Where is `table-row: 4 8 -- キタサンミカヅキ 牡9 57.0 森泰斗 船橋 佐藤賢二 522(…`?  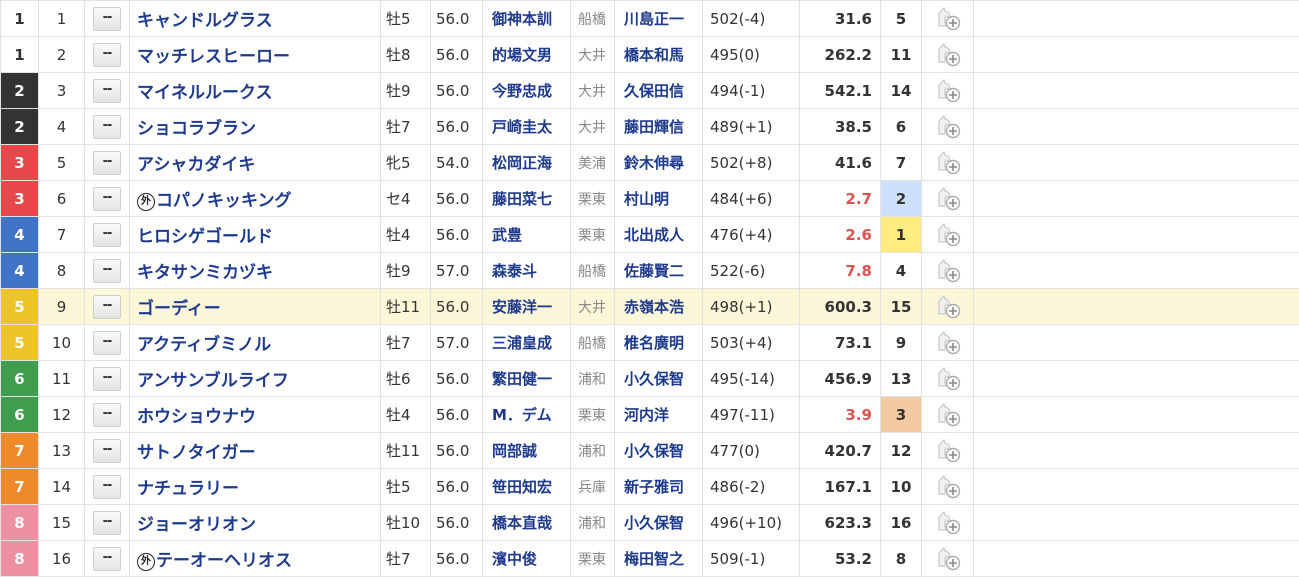 table-row: 4 8 -- キタサンミカヅキ 牡9 57.0 森泰斗 船橋 佐藤賢二 522(… is located at coordinates (649, 270).